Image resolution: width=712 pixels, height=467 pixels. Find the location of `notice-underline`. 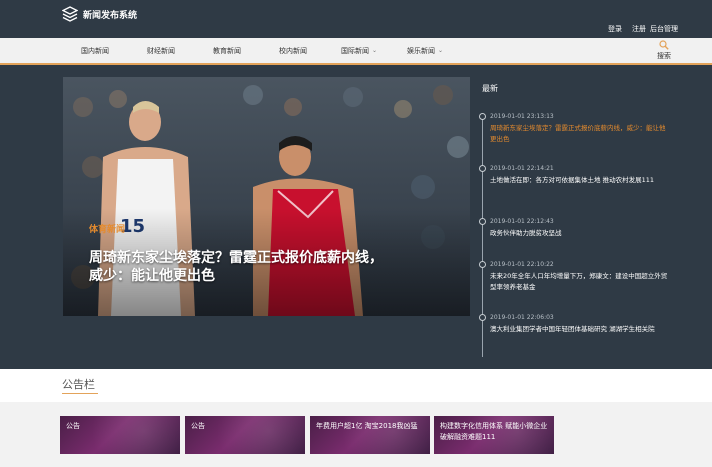

notice-underline is located at coordinates (80, 393).